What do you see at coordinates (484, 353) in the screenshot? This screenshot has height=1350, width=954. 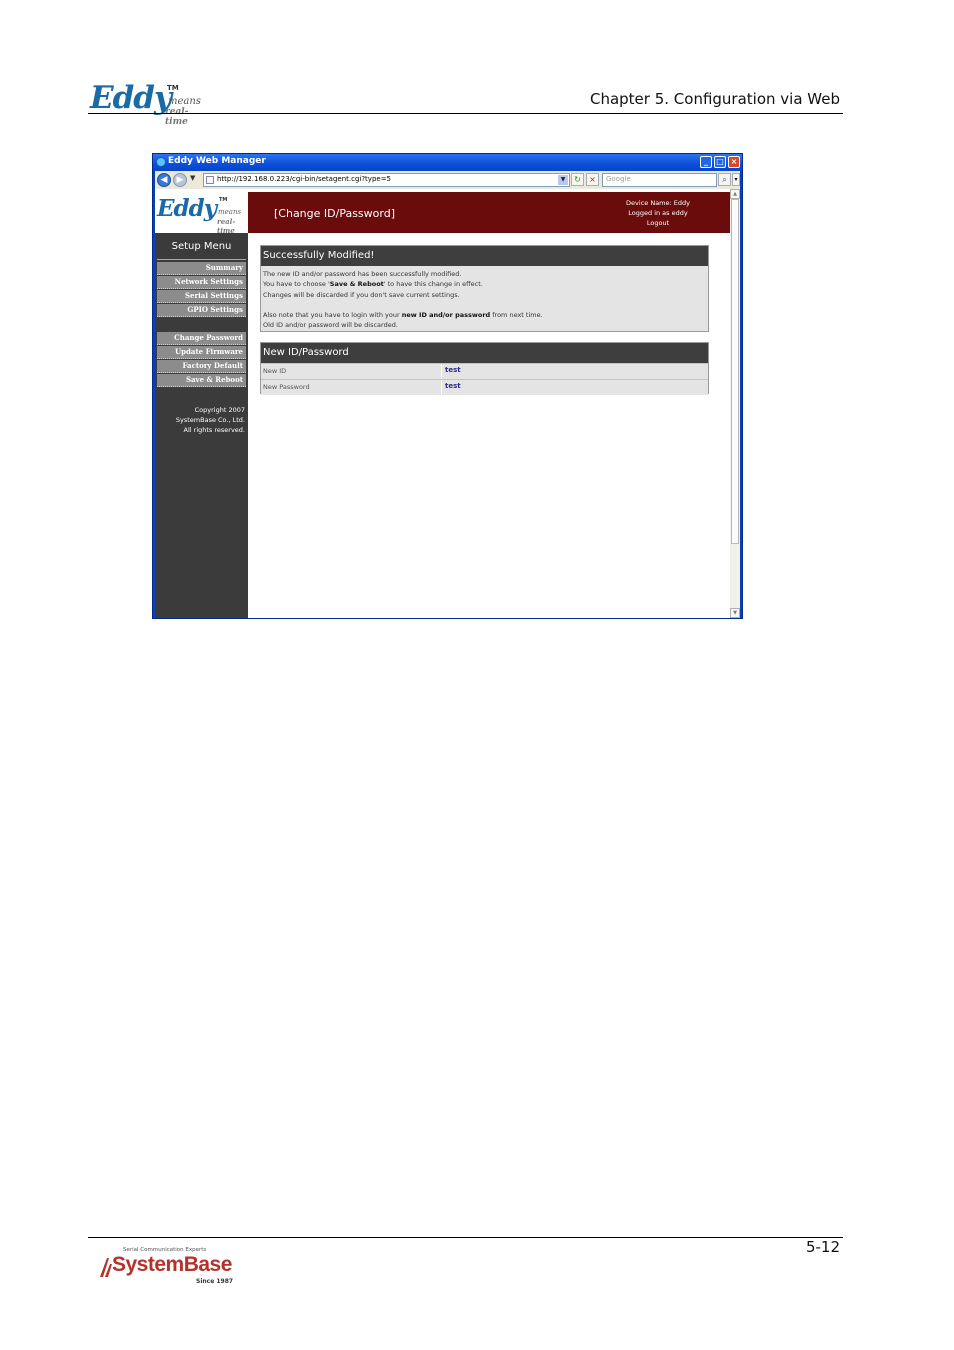 I see `new-id-password-heading: New ID/Password` at bounding box center [484, 353].